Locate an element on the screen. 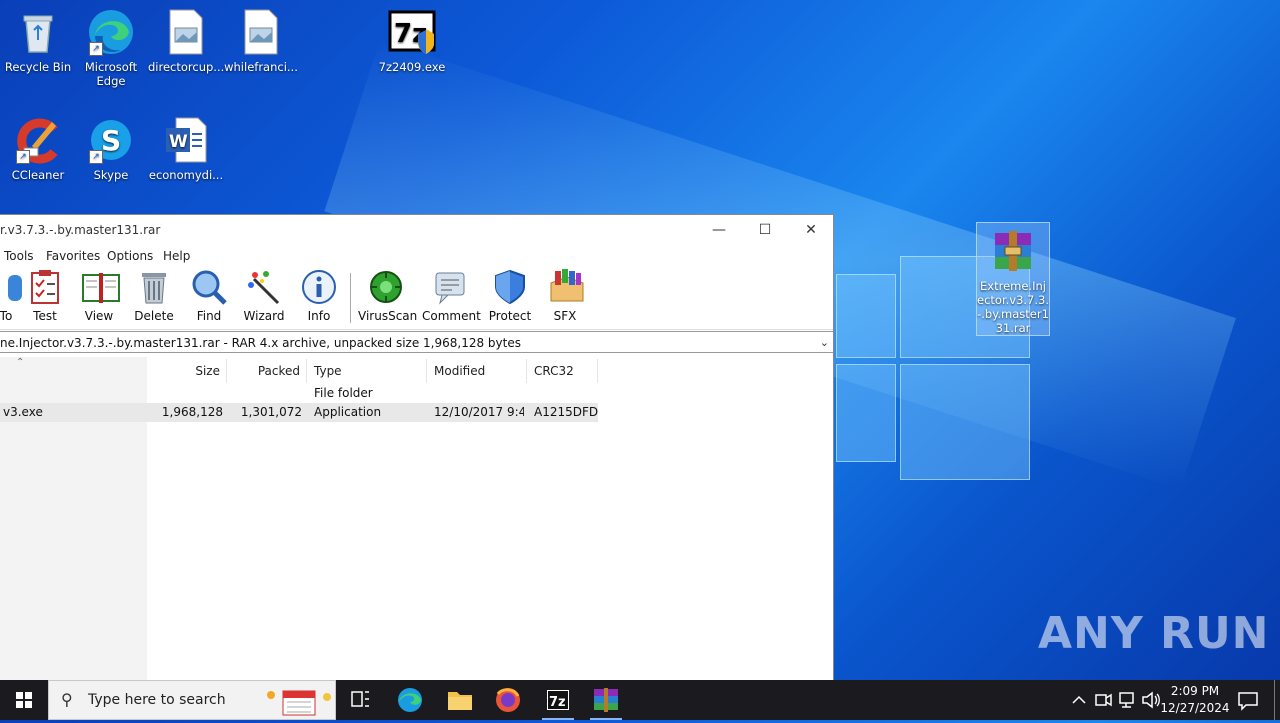 The width and height of the screenshot is (1280, 723). speaker-icon is located at coordinates (1151, 700).